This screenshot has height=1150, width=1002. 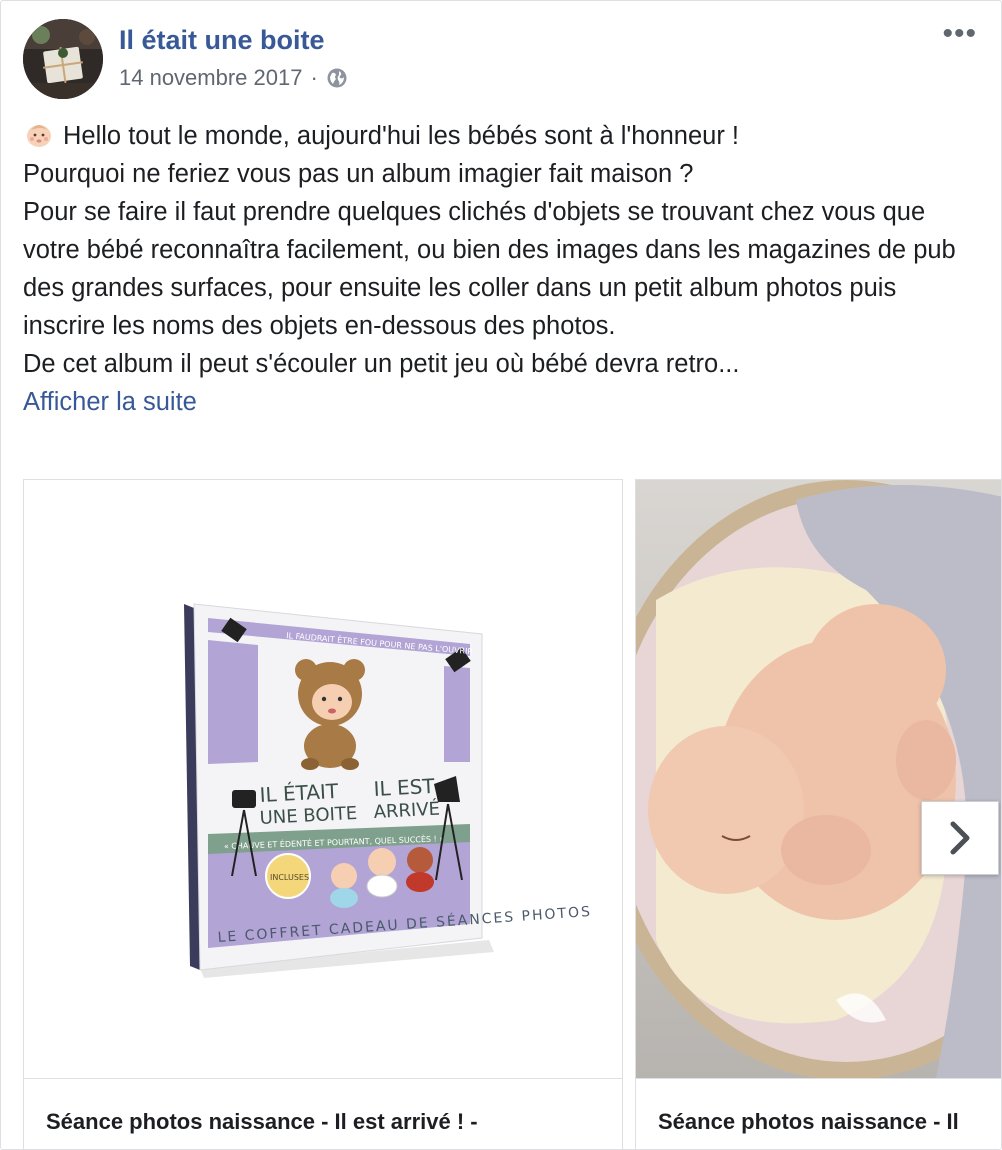 What do you see at coordinates (222, 40) in the screenshot?
I see `page-name-link: Il était une boite` at bounding box center [222, 40].